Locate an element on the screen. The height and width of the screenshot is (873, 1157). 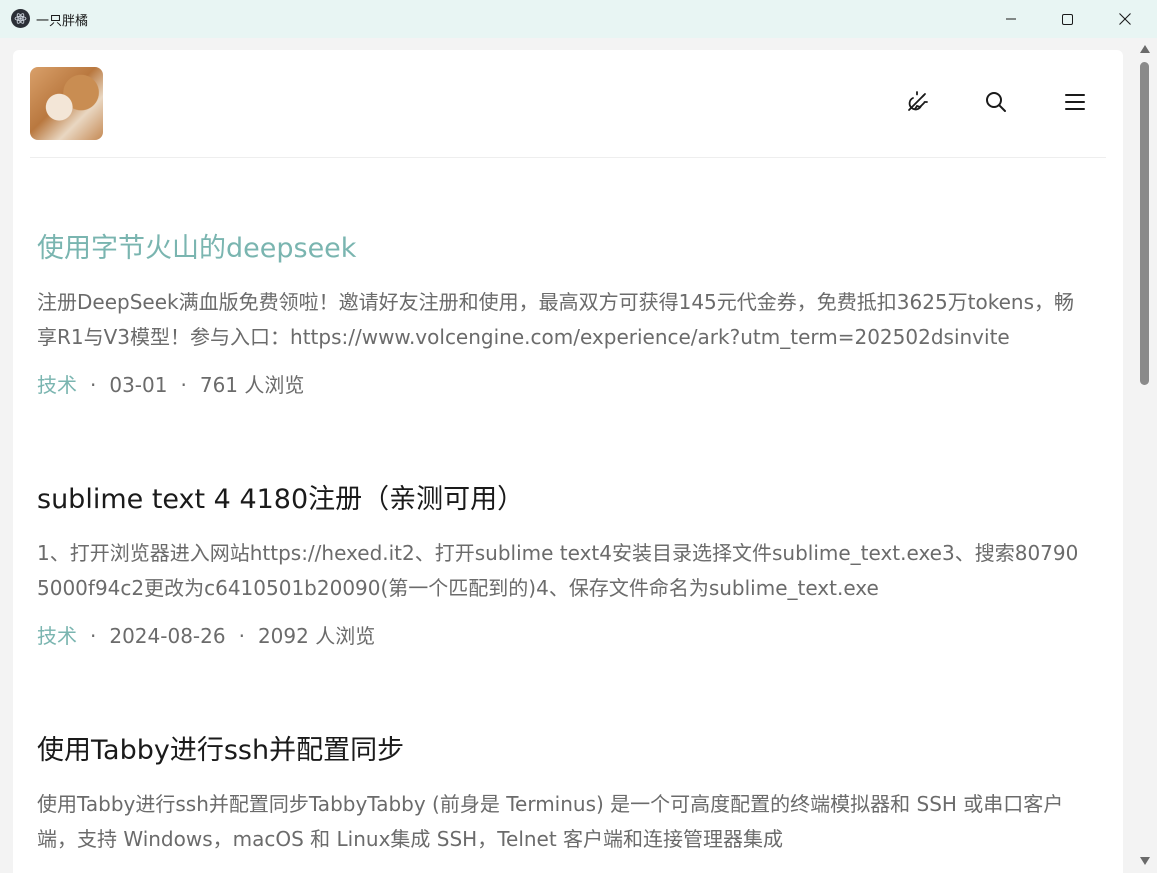
search-icon is located at coordinates (996, 102).